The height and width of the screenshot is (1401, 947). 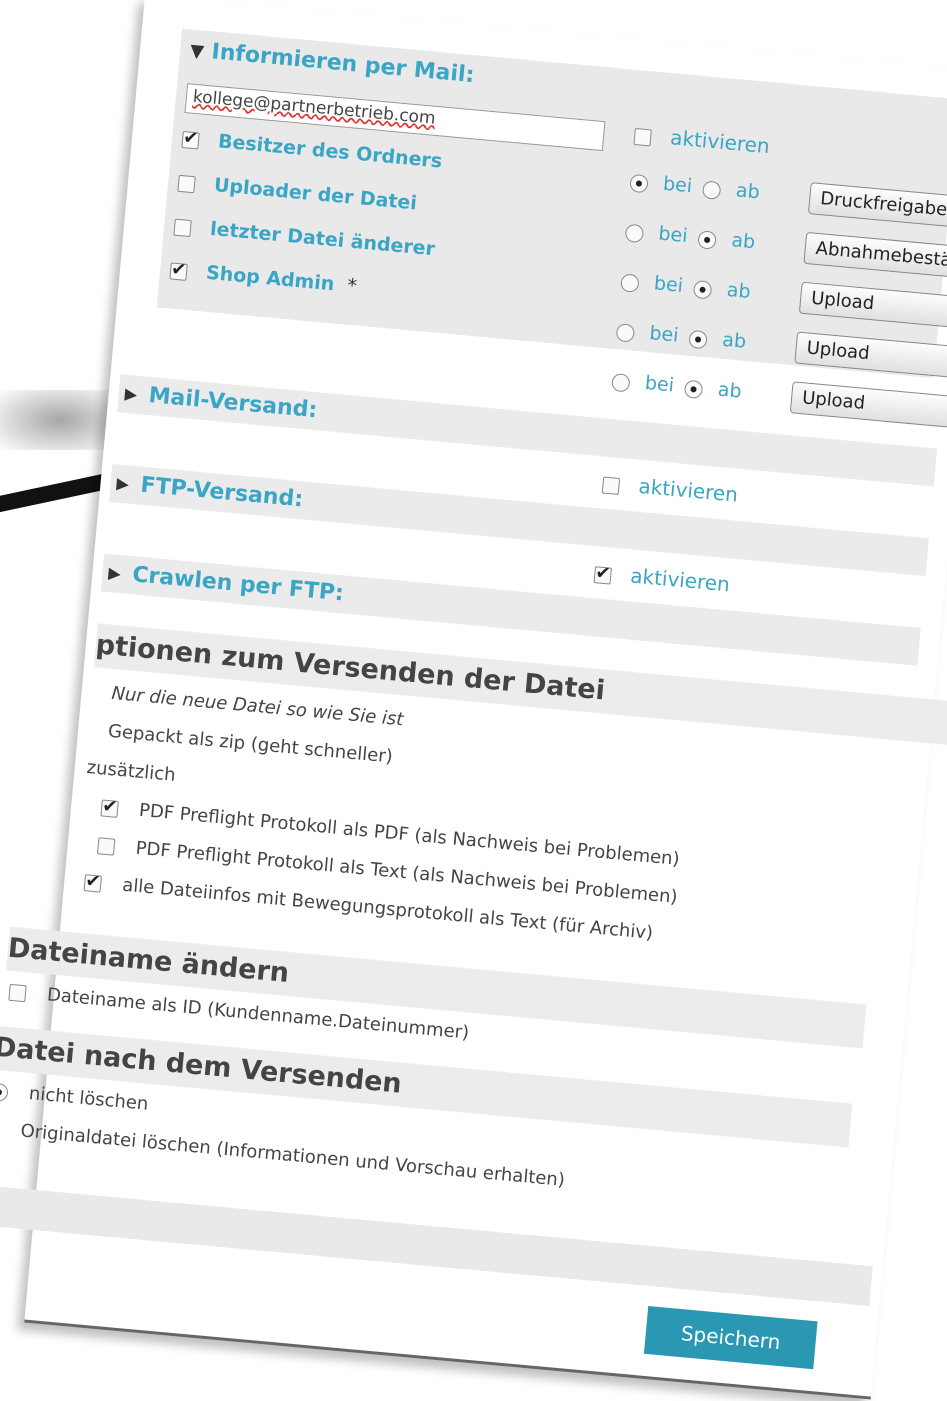 What do you see at coordinates (17, 993) in the screenshot?
I see `rename-checkbox` at bounding box center [17, 993].